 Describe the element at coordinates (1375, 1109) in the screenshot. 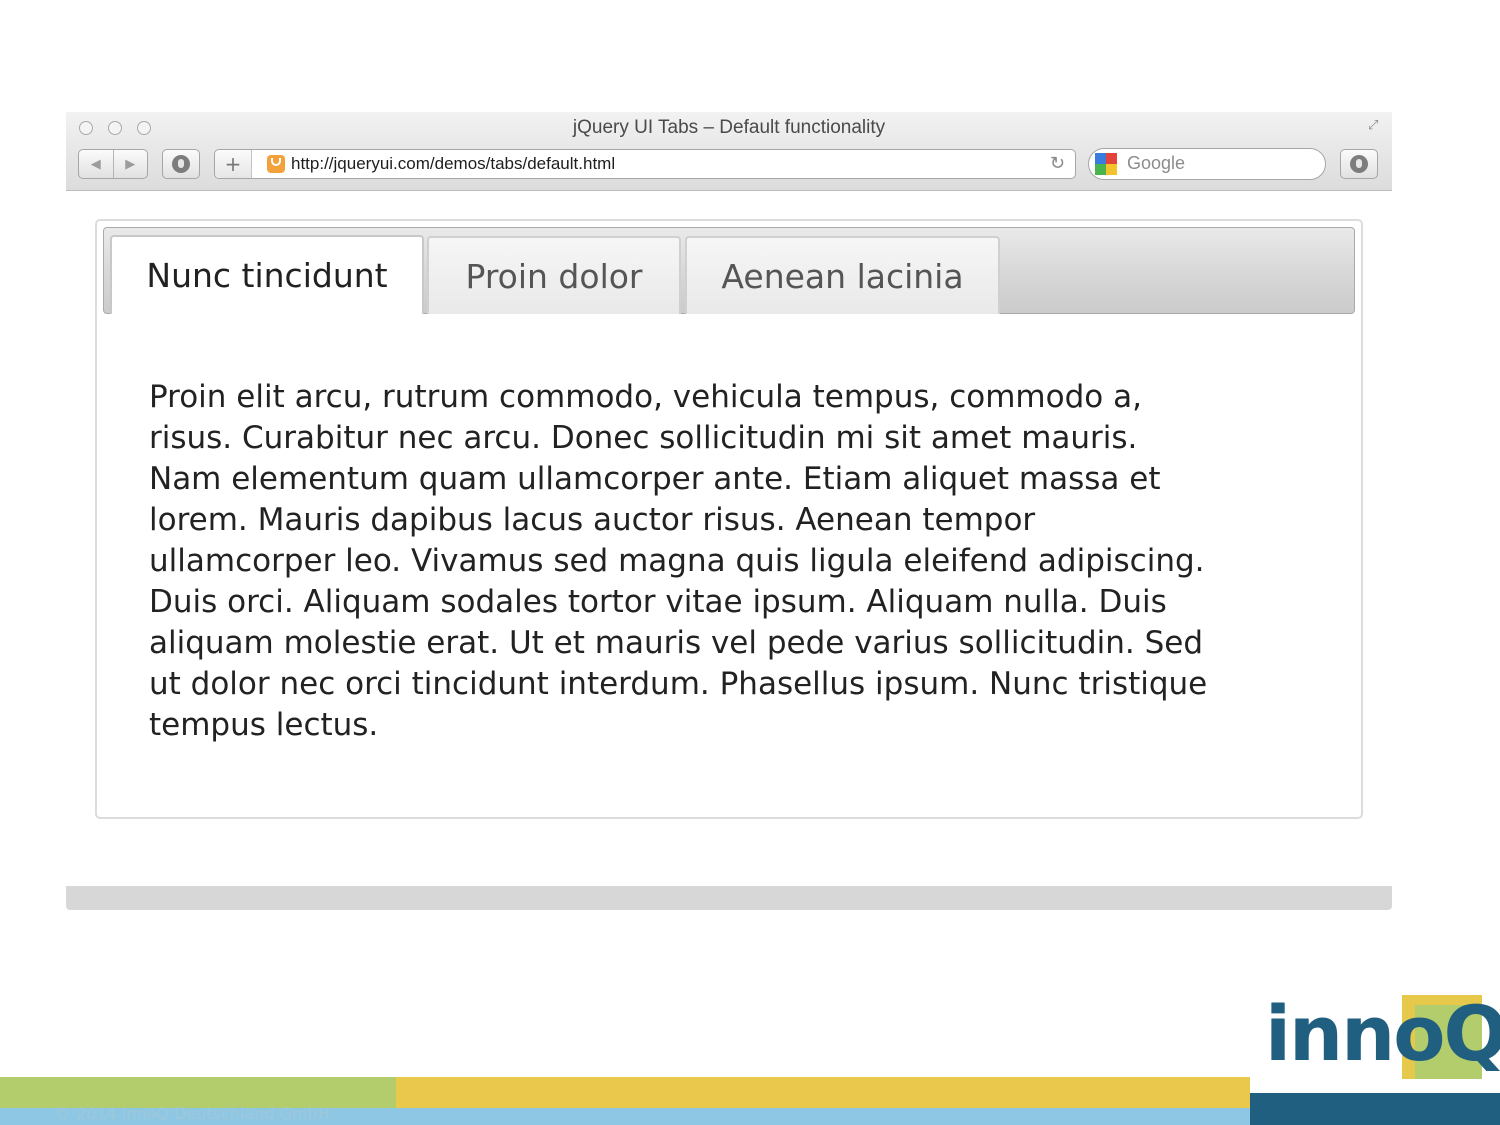

I see `footer-stripe-dark-blue` at that location.